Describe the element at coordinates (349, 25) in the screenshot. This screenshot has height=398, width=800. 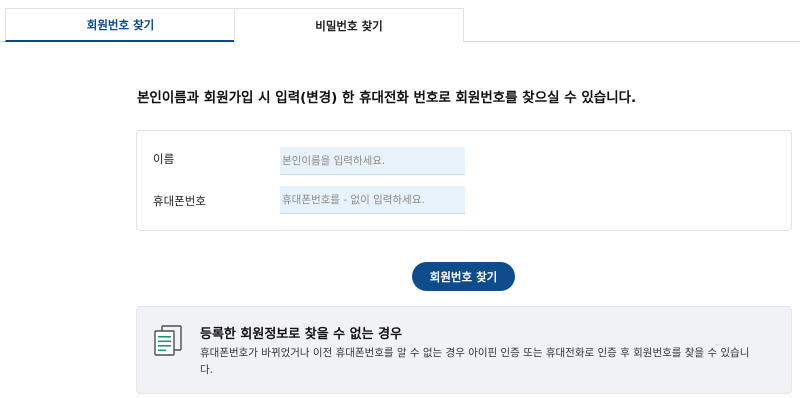
I see `tab-find-password: 비밀번호 찾기` at that location.